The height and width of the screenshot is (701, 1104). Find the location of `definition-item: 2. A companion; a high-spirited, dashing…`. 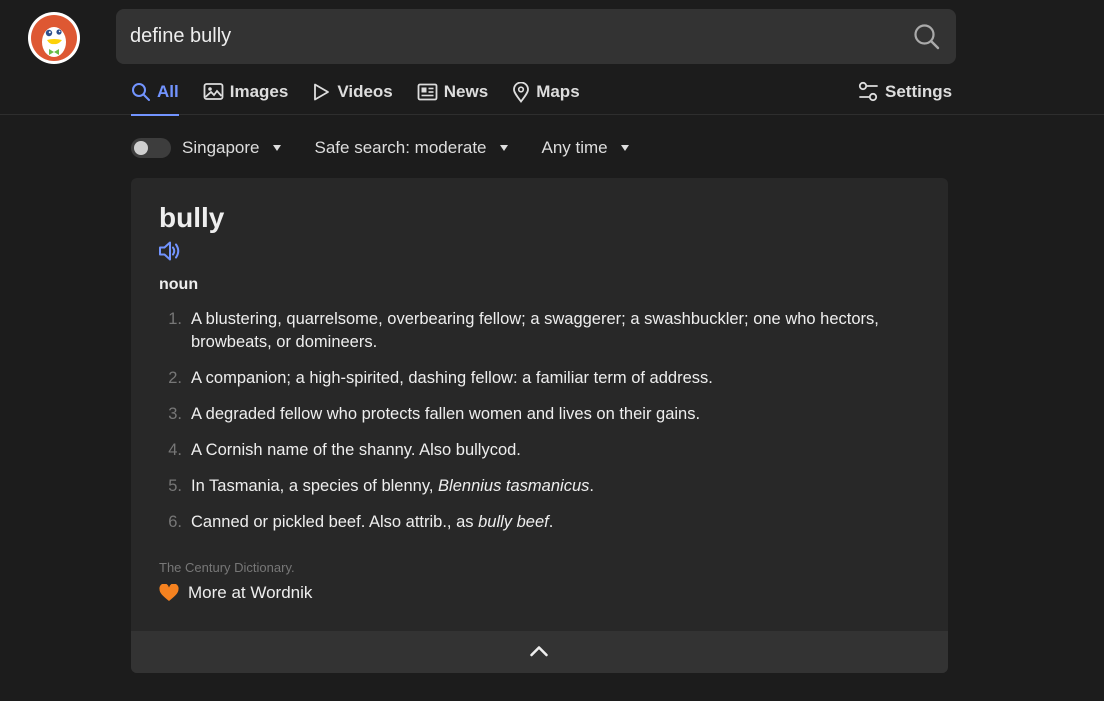

definition-item: 2. A companion; a high-spirited, dashing… is located at coordinates (529, 378).